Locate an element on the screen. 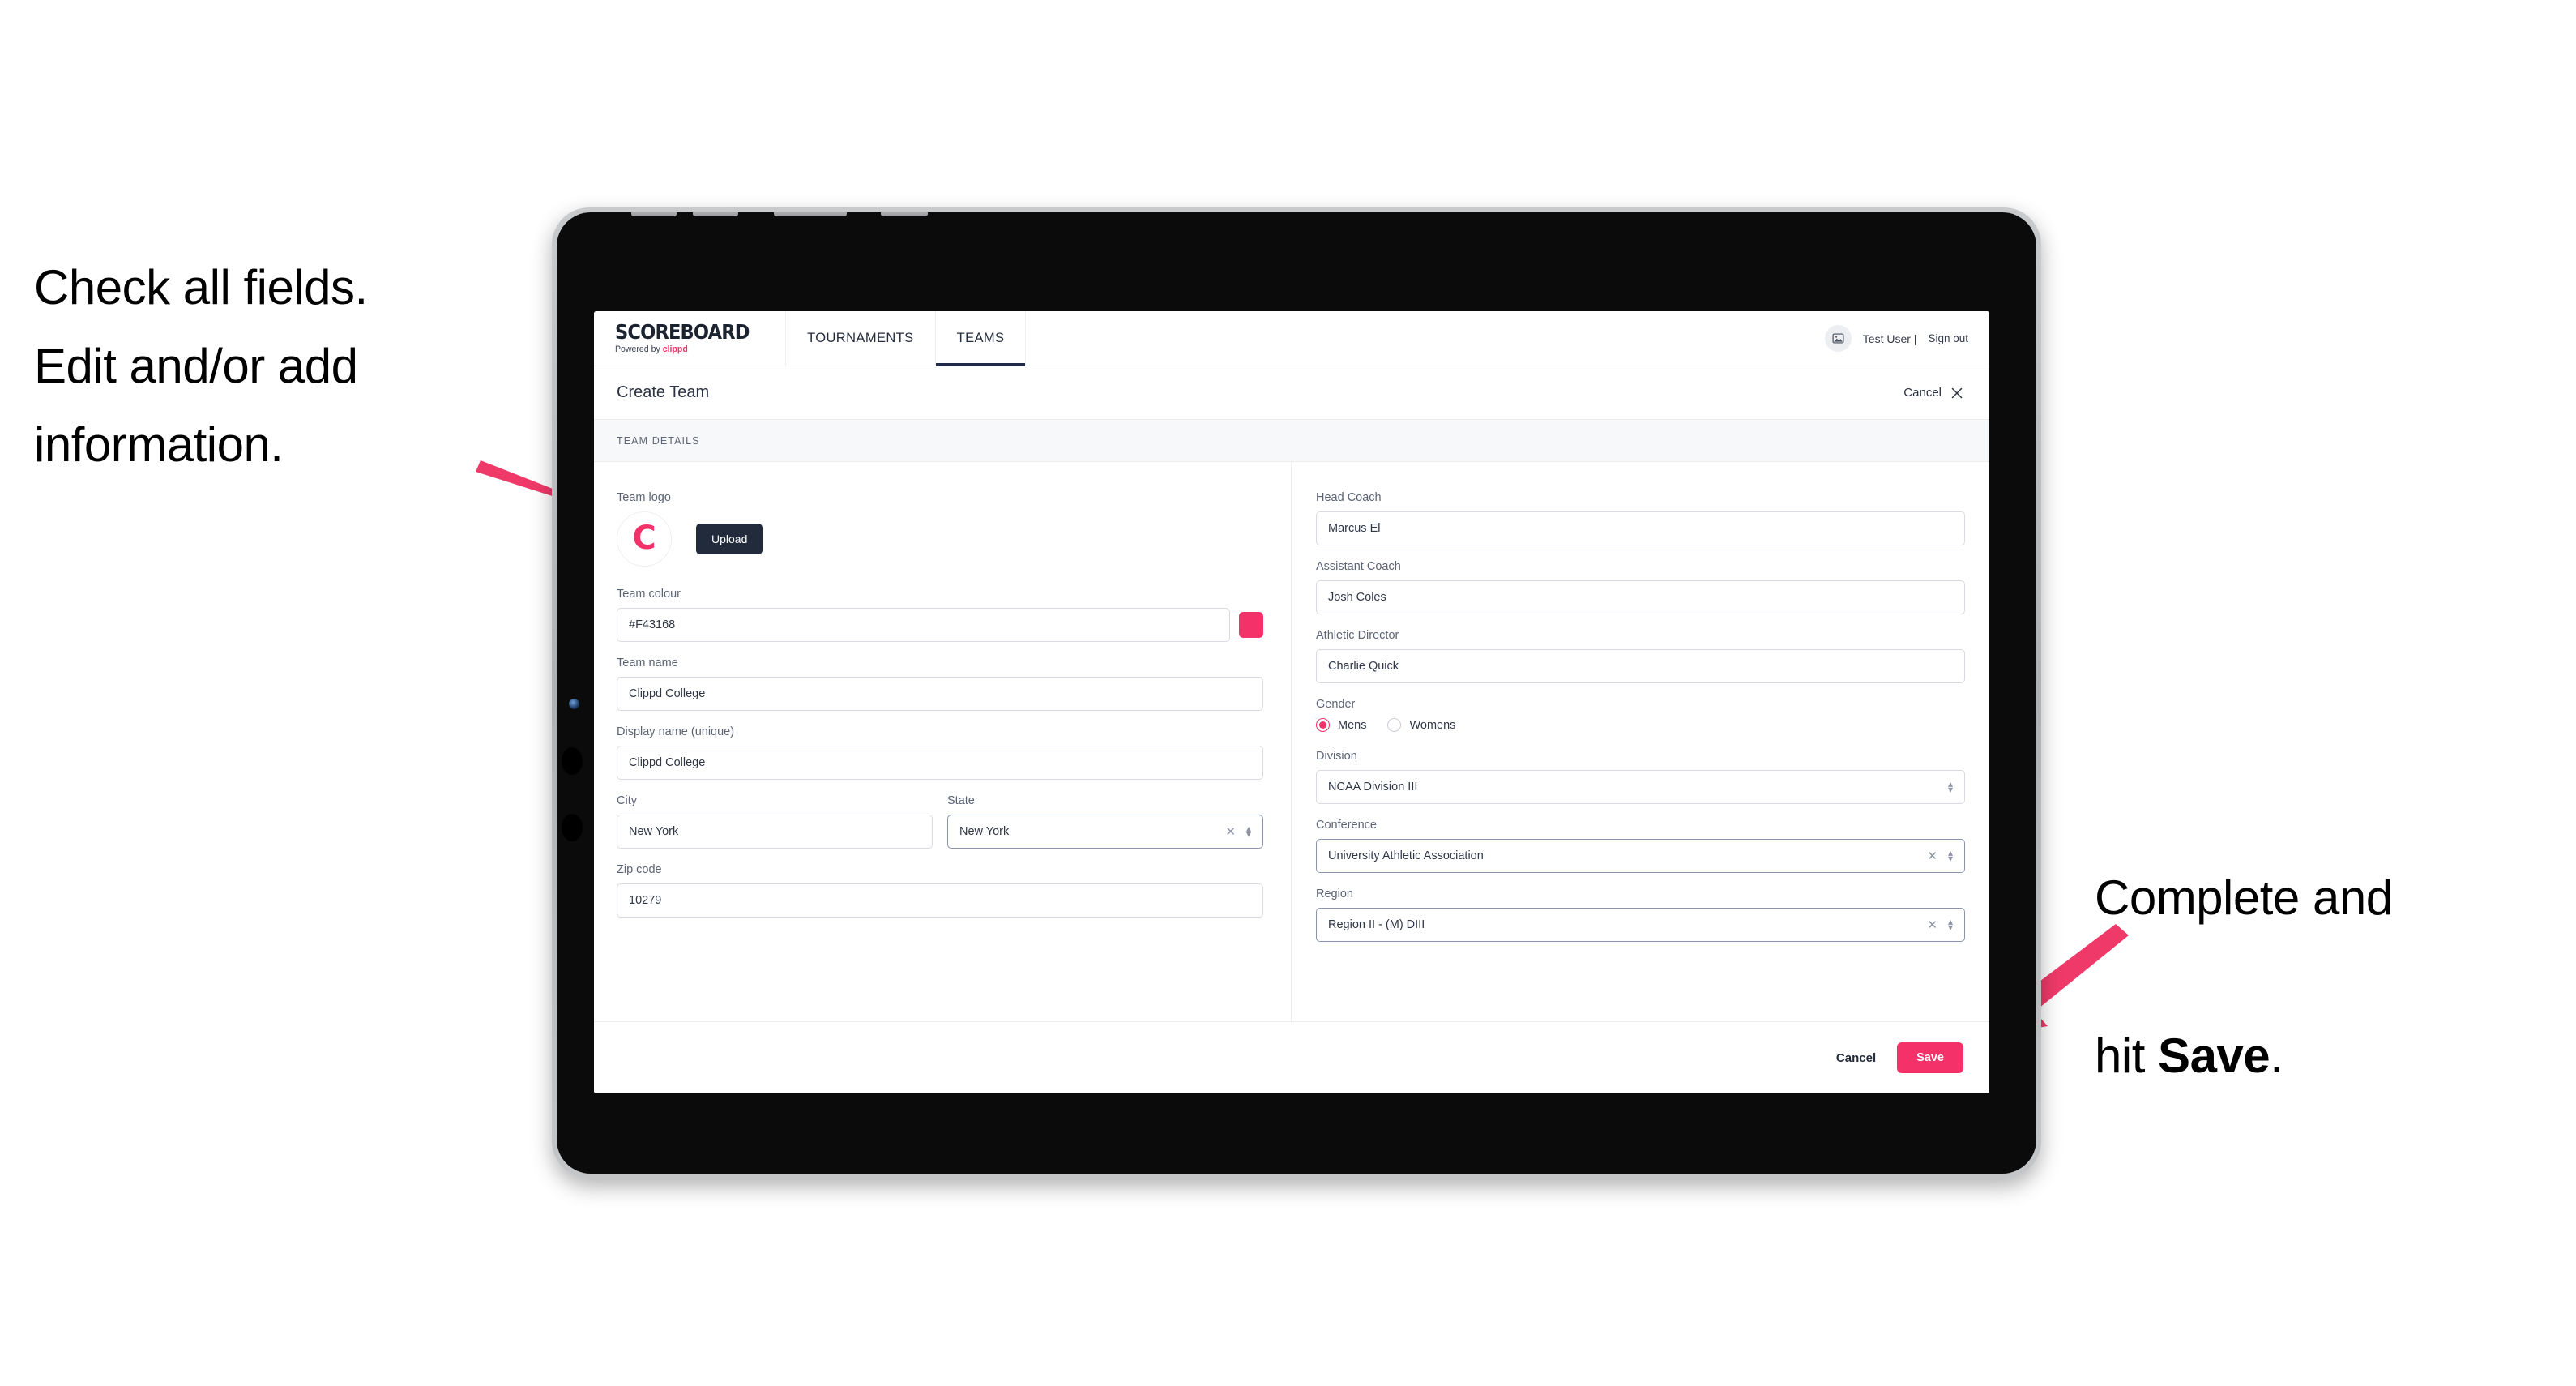 This screenshot has height=1386, width=2576. avatar is located at coordinates (1838, 338).